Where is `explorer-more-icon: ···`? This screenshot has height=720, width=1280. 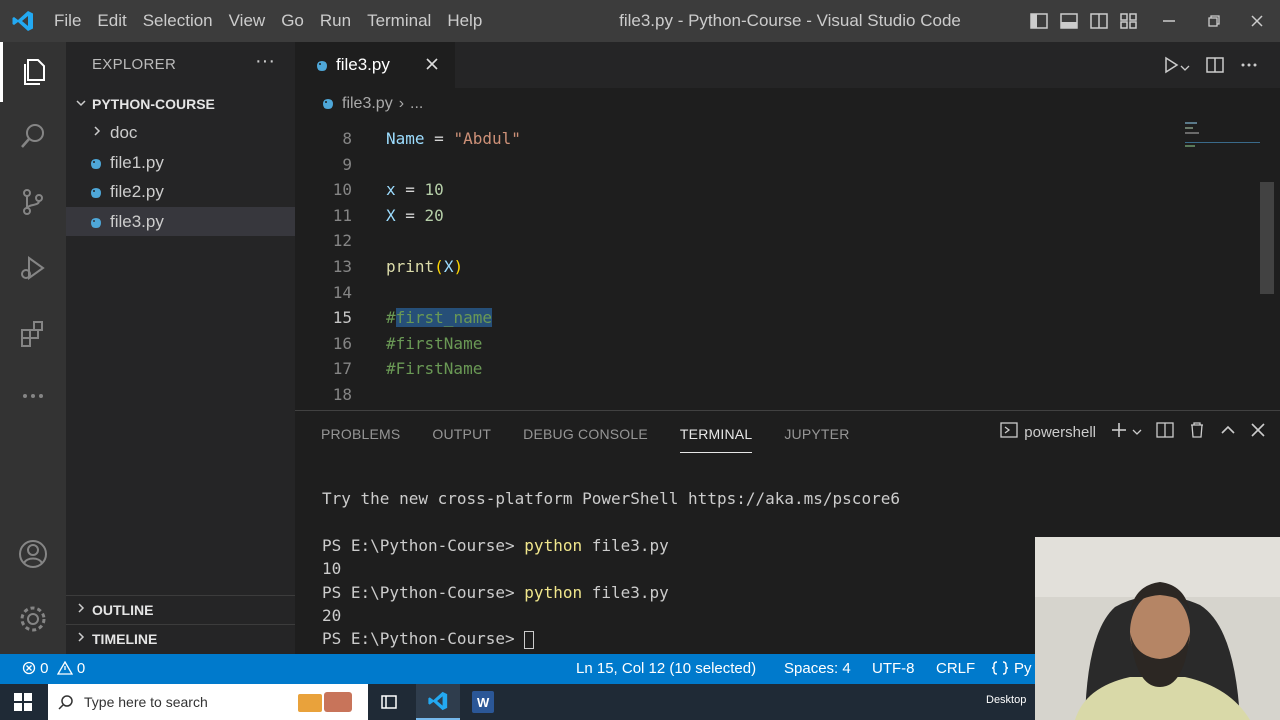
explorer-more-icon: ··· is located at coordinates (265, 61).